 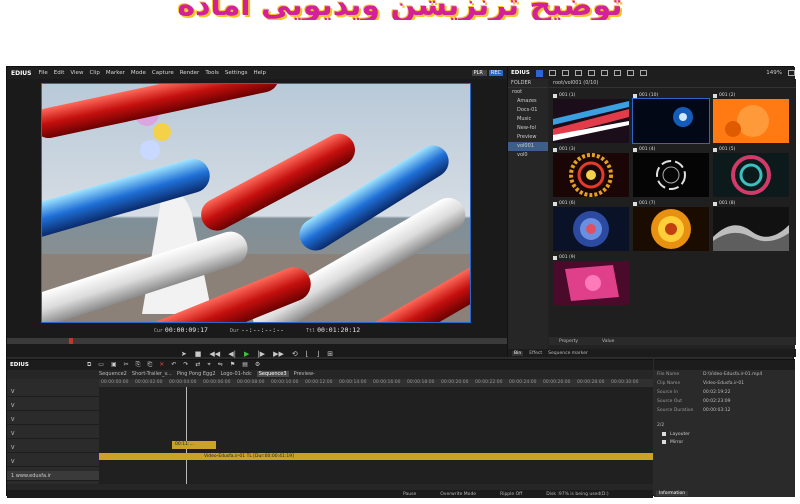 I want to click on folder-root: root, so click(x=528, y=92).